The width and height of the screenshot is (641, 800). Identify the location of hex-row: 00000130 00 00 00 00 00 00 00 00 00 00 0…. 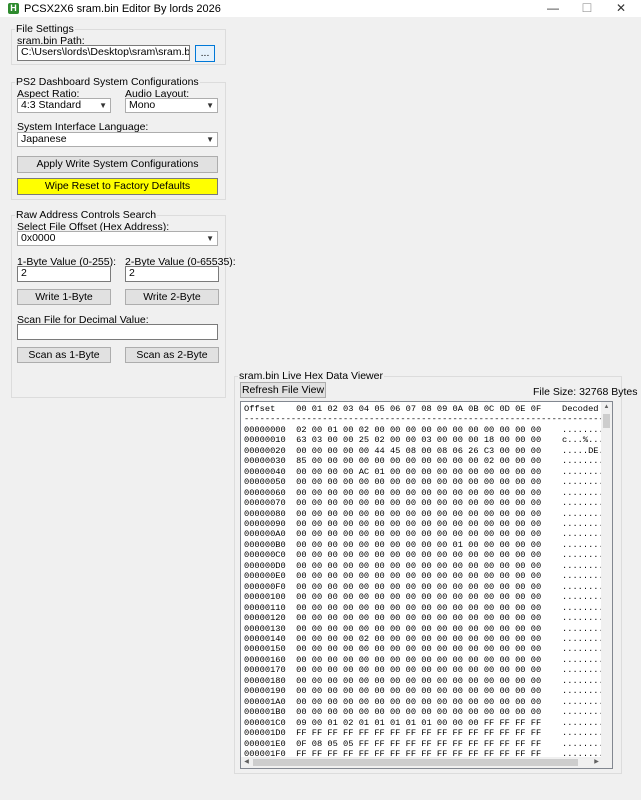
(428, 628).